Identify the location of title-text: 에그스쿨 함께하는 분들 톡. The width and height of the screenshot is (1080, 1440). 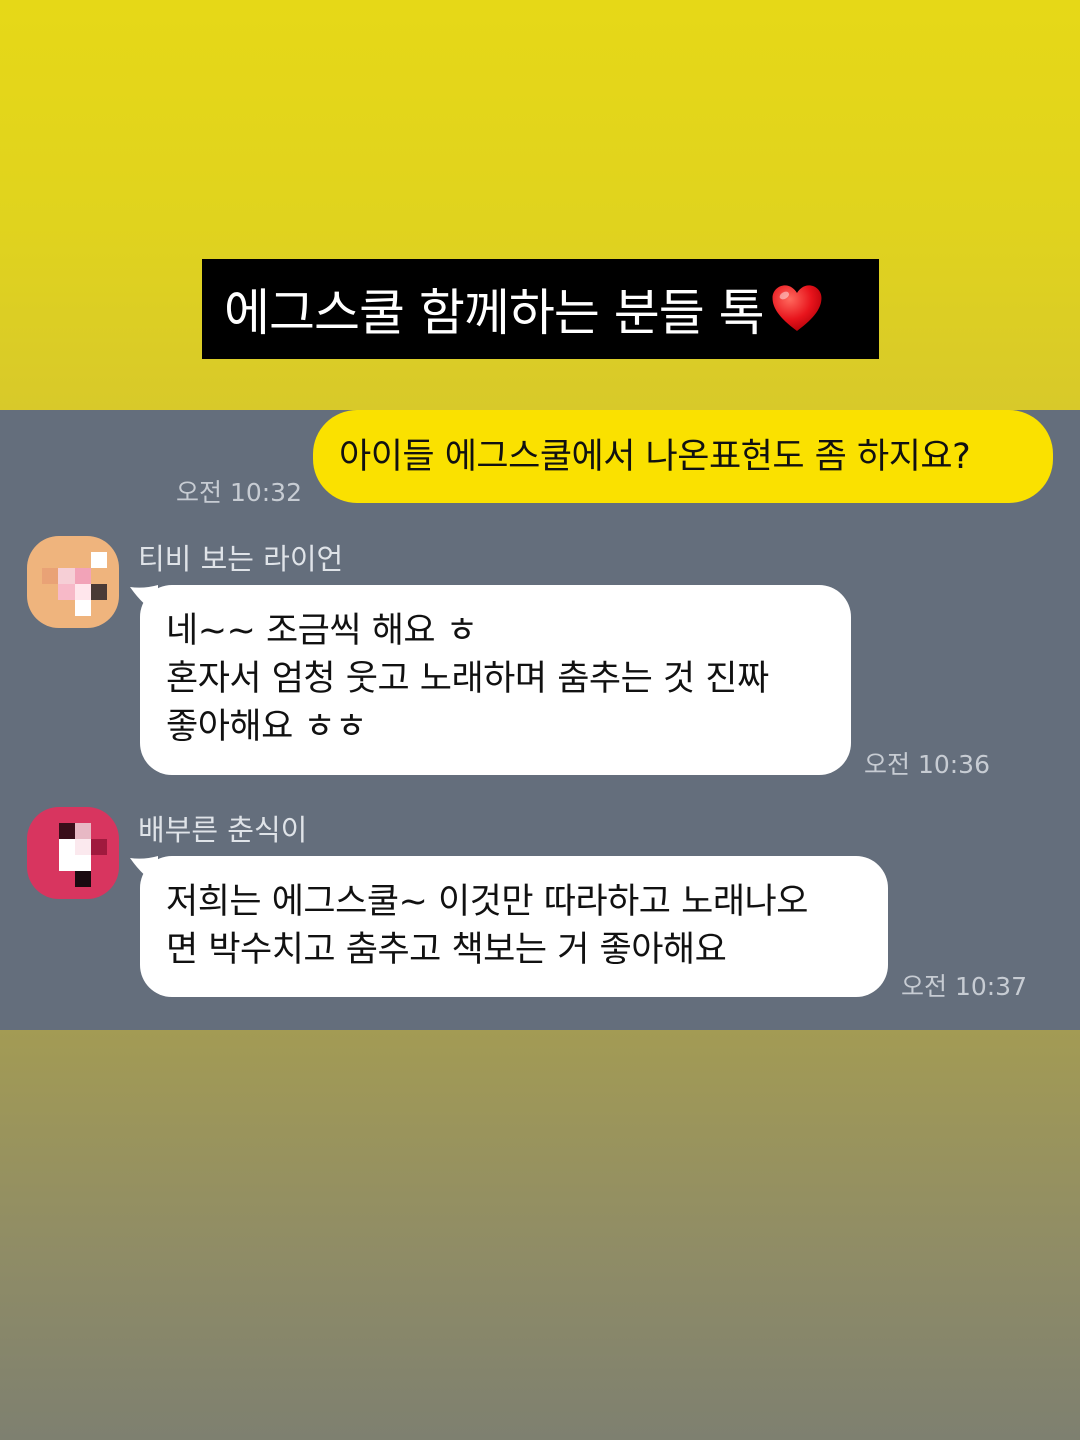
(494, 313).